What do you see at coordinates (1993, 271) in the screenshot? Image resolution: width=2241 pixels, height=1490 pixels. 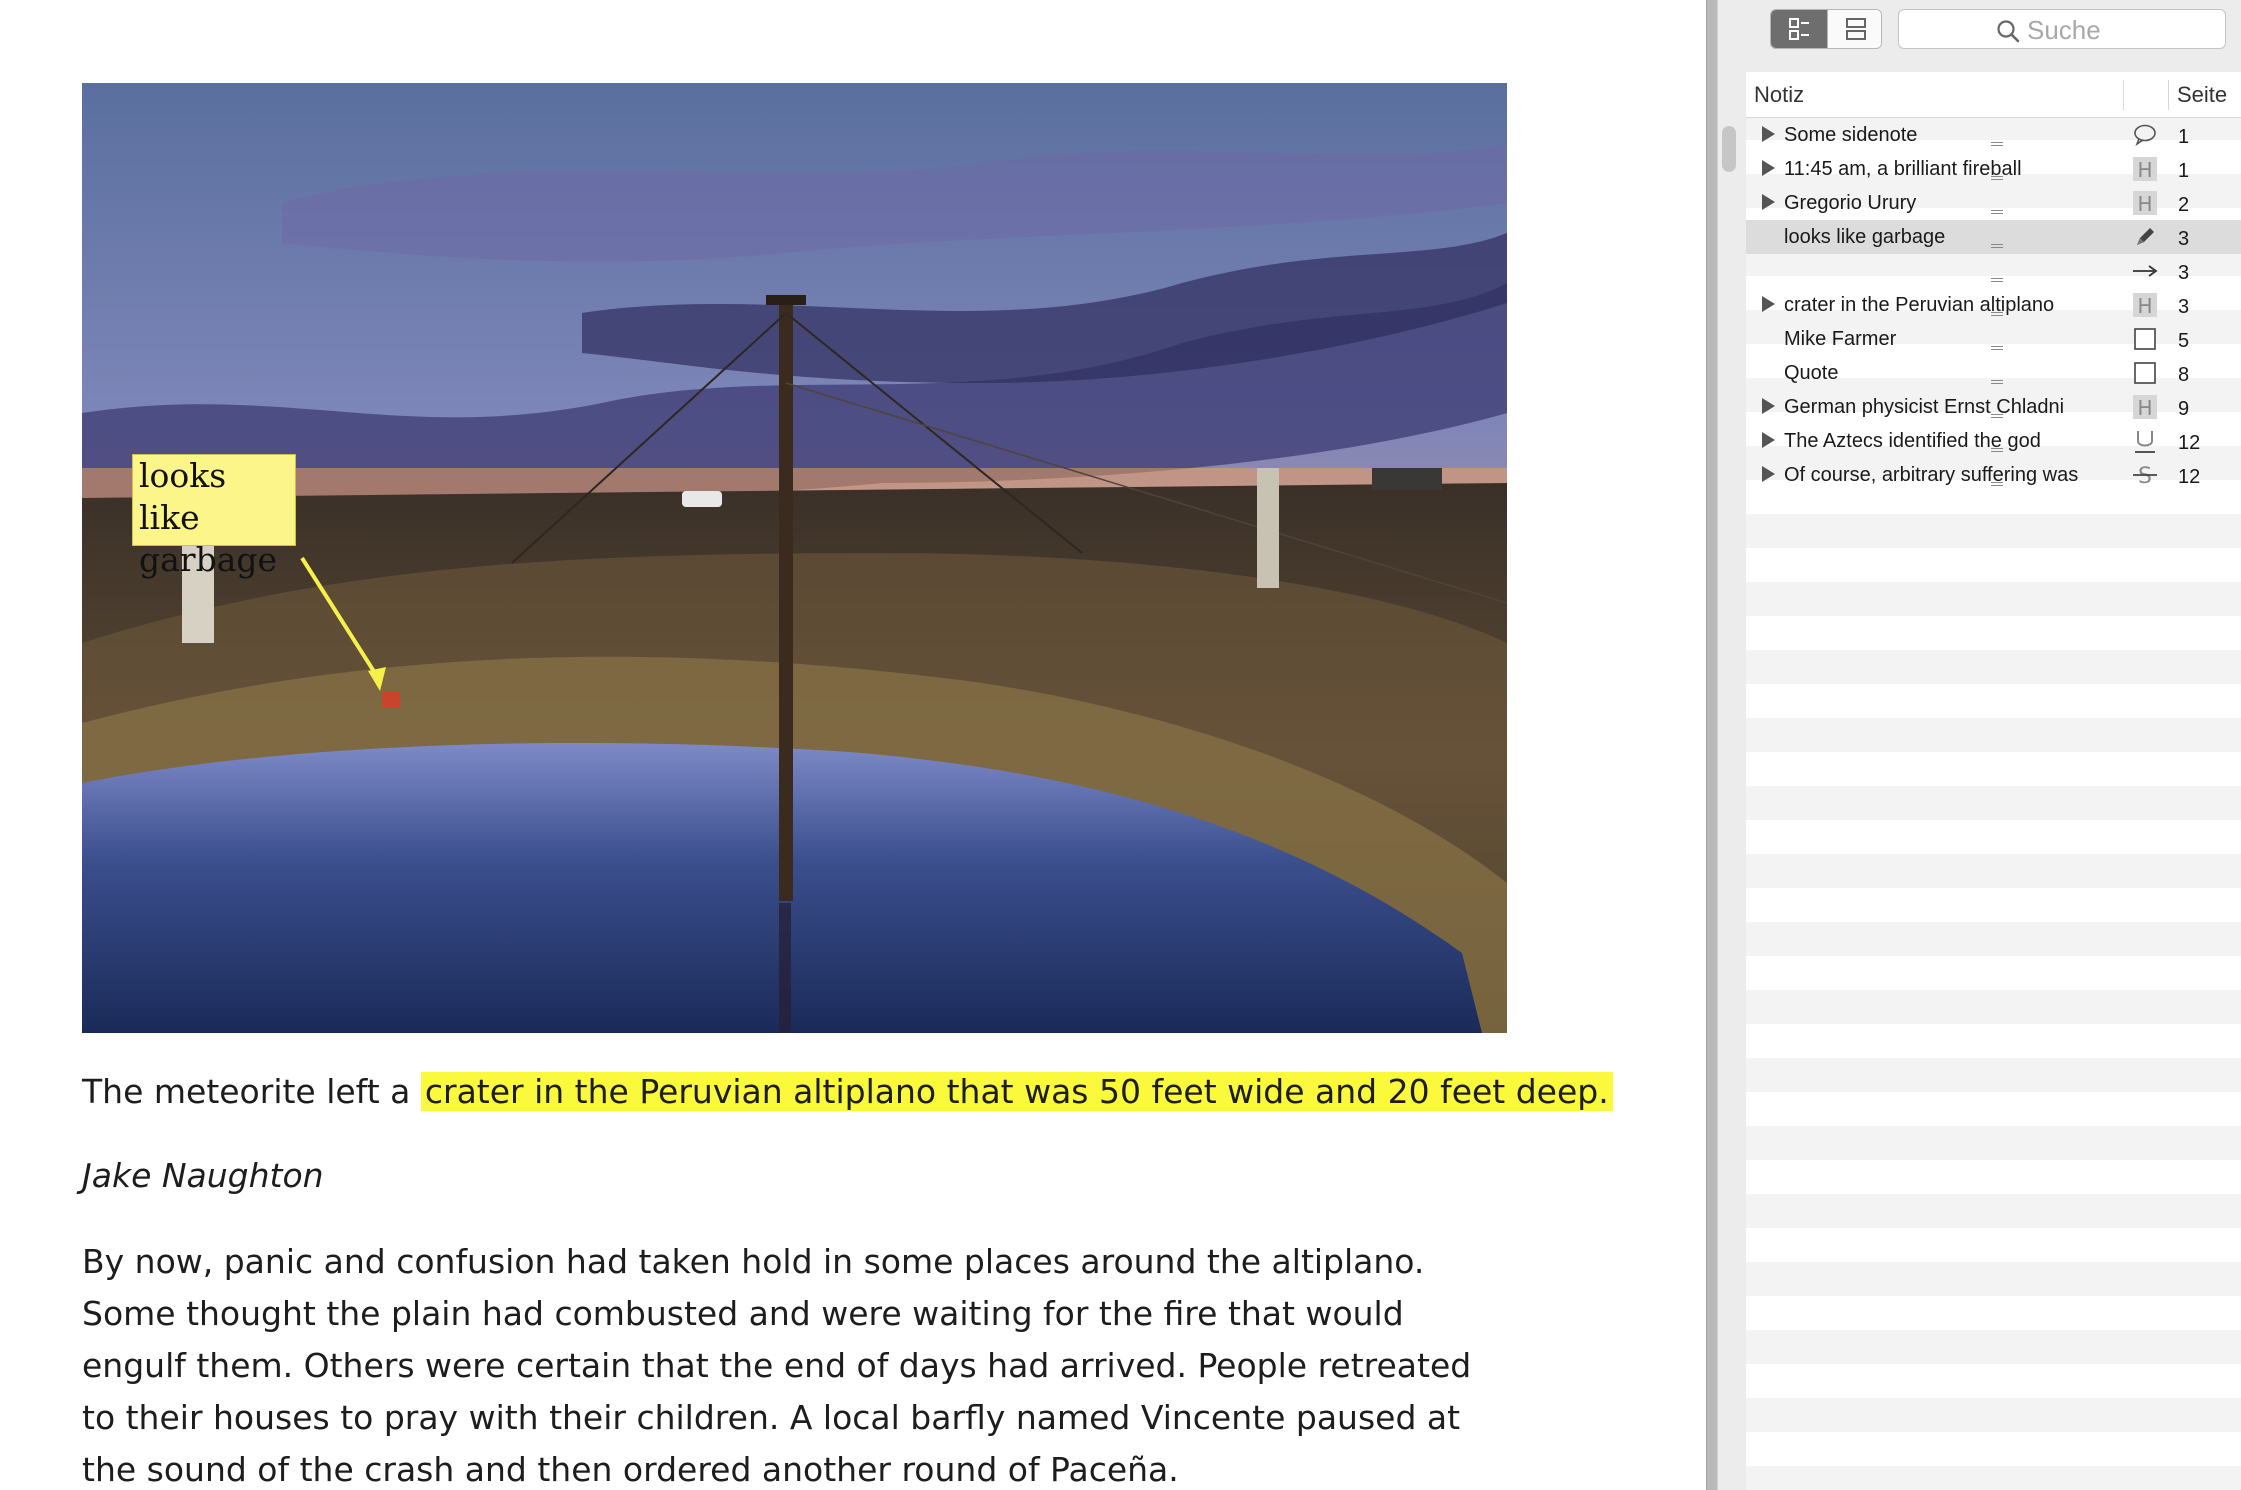 I see `note-row: 3` at bounding box center [1993, 271].